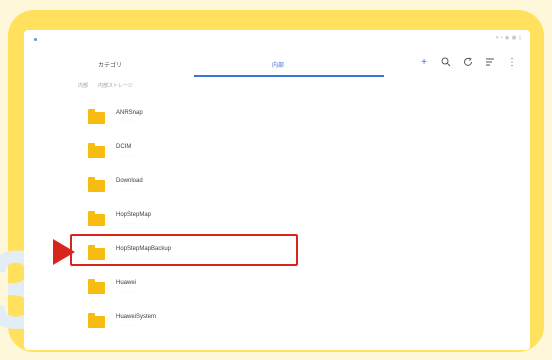 This screenshot has width=552, height=360. I want to click on sort-icon, so click(490, 62).